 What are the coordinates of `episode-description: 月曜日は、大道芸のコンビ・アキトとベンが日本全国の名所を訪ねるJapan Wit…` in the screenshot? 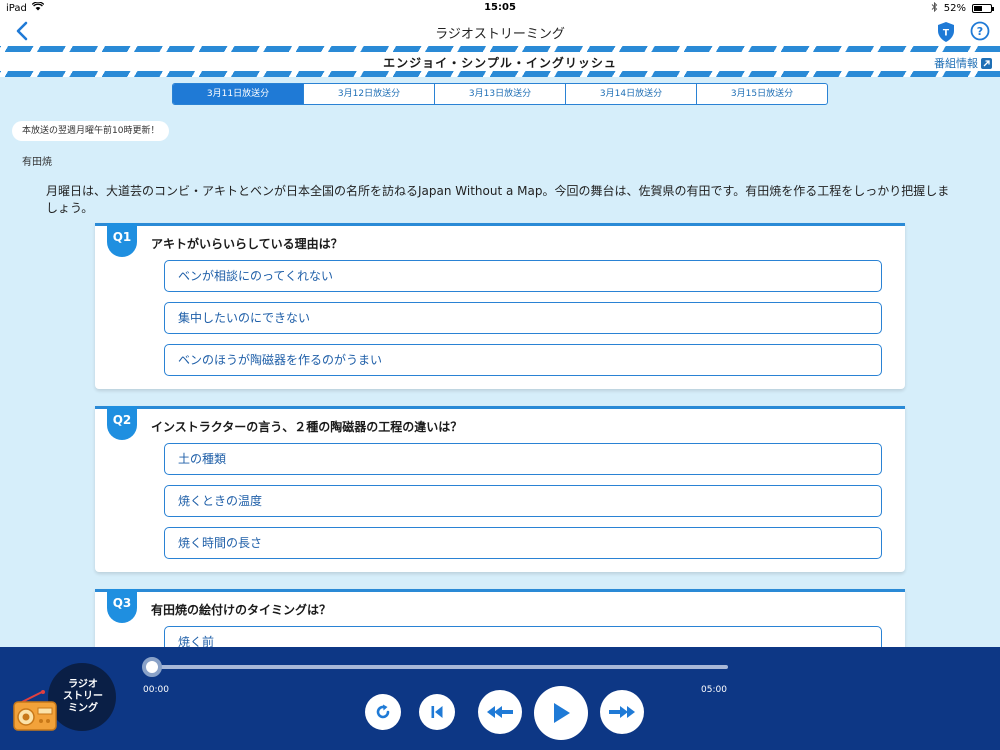 It's located at (498, 199).